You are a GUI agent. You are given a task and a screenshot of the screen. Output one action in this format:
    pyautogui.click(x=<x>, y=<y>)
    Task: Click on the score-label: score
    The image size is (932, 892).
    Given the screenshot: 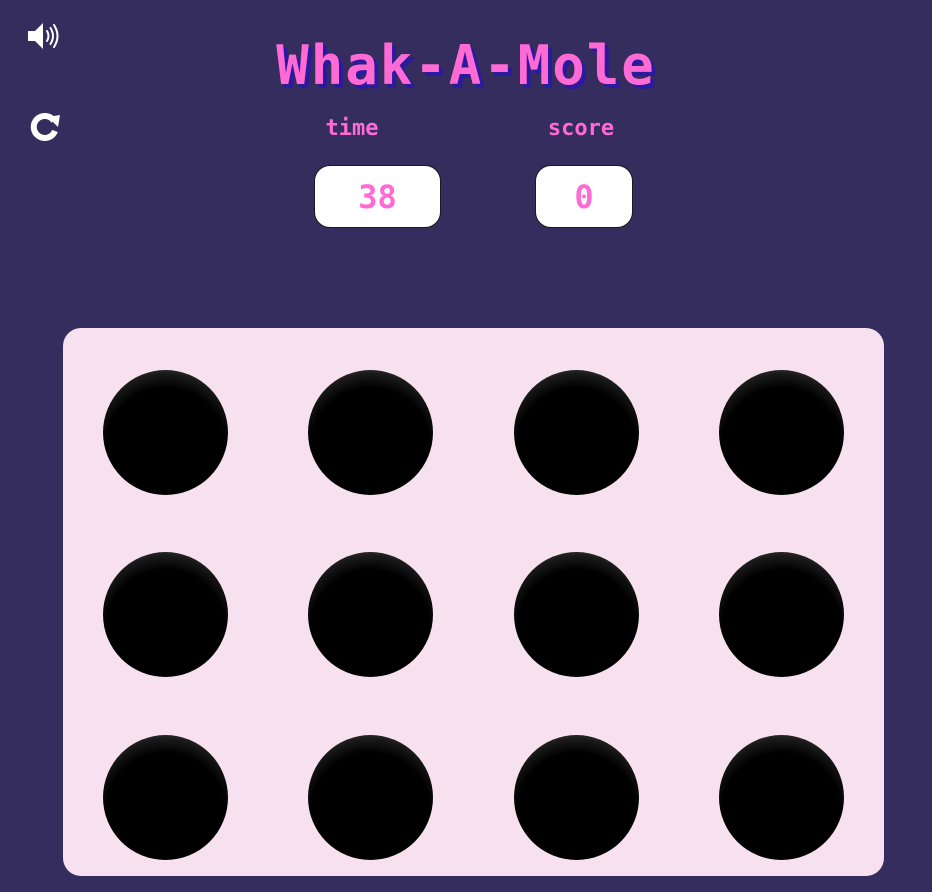 What is the action you would take?
    pyautogui.click(x=581, y=128)
    